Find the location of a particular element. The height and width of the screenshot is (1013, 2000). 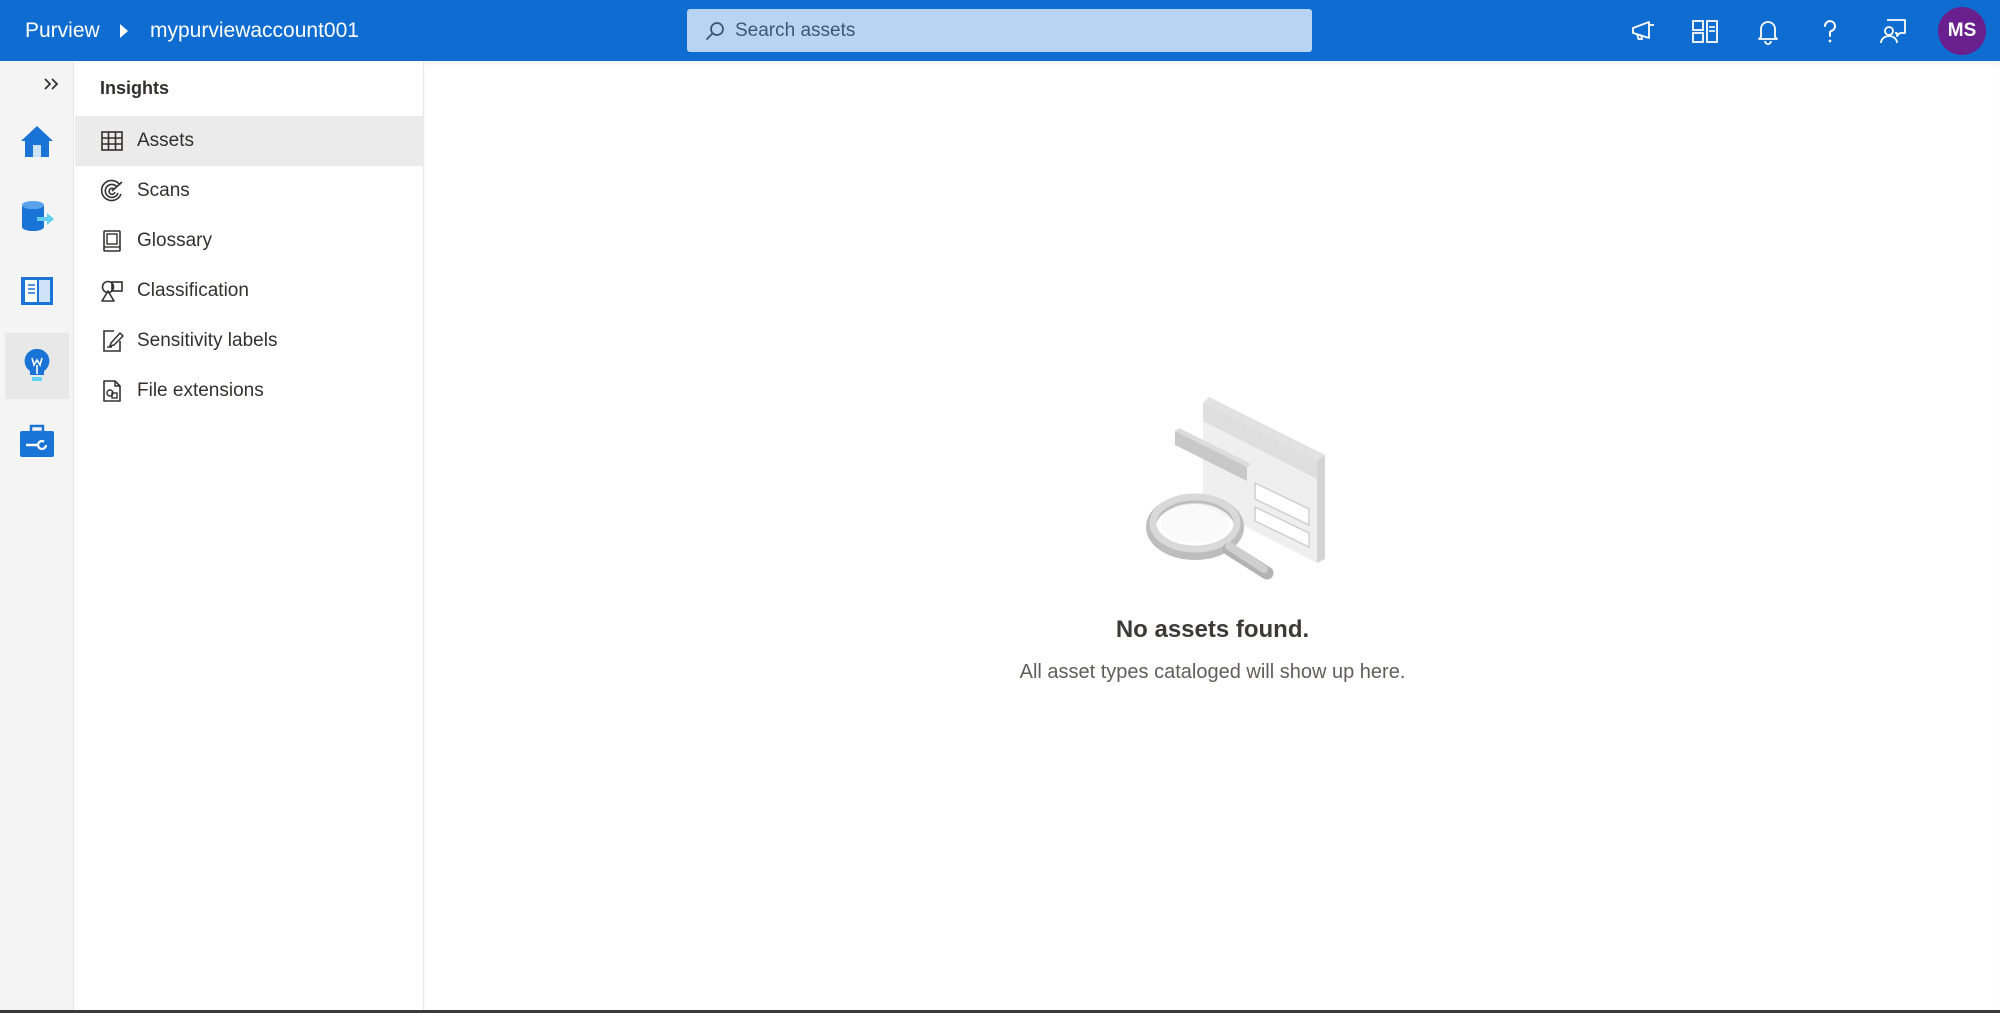

home-icon is located at coordinates (37, 141).